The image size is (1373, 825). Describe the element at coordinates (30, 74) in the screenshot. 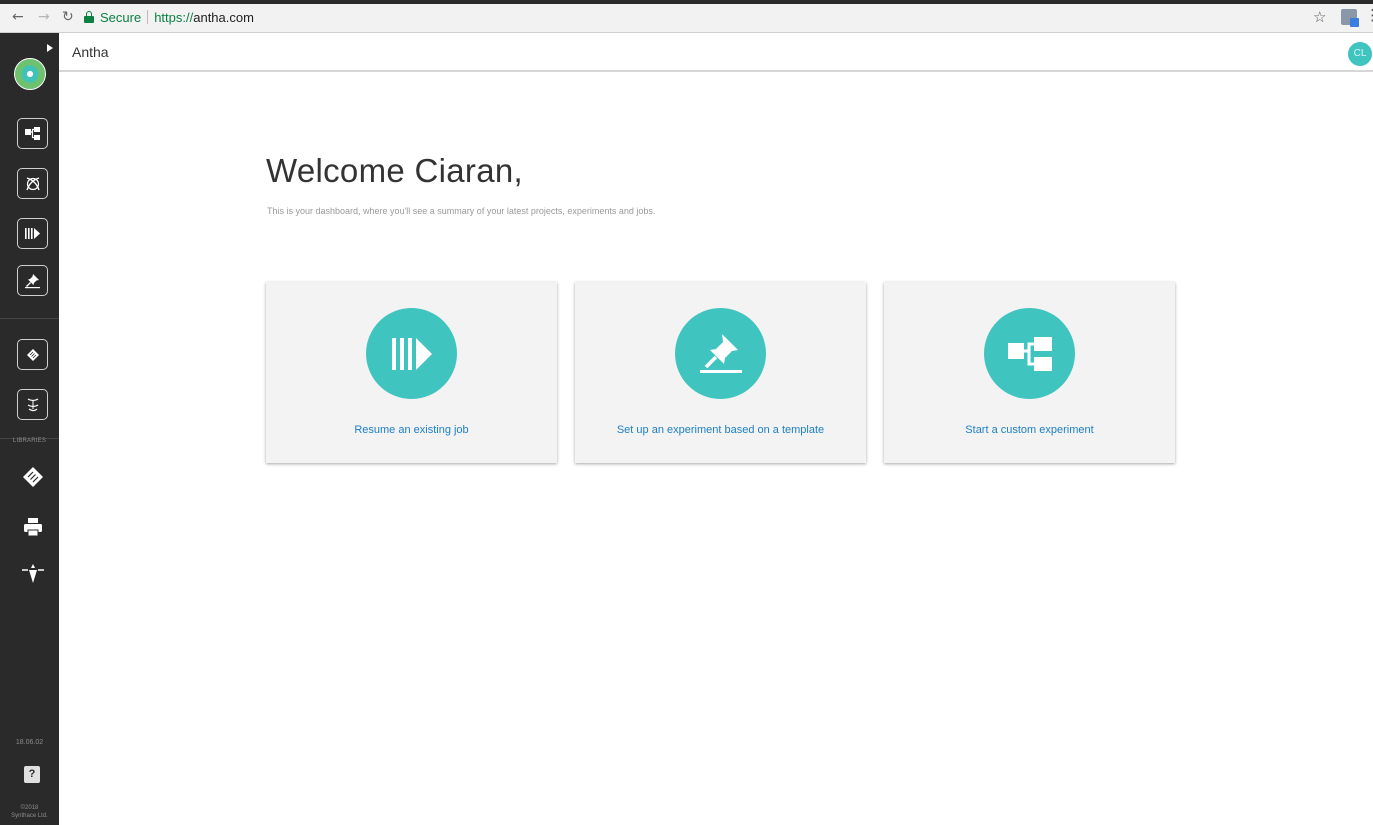

I see `antha-logo` at that location.